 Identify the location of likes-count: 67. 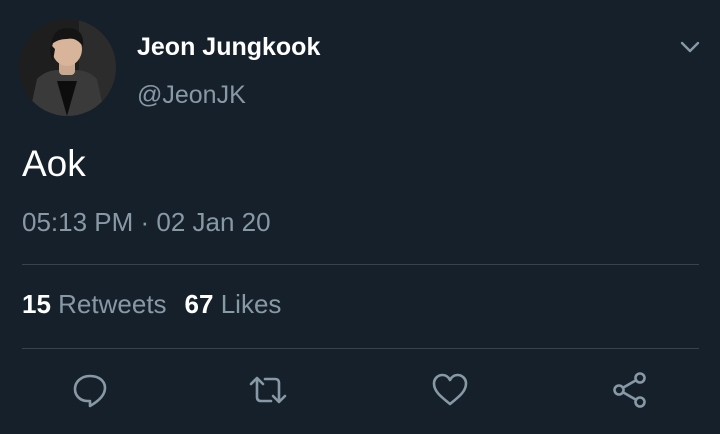
(199, 304).